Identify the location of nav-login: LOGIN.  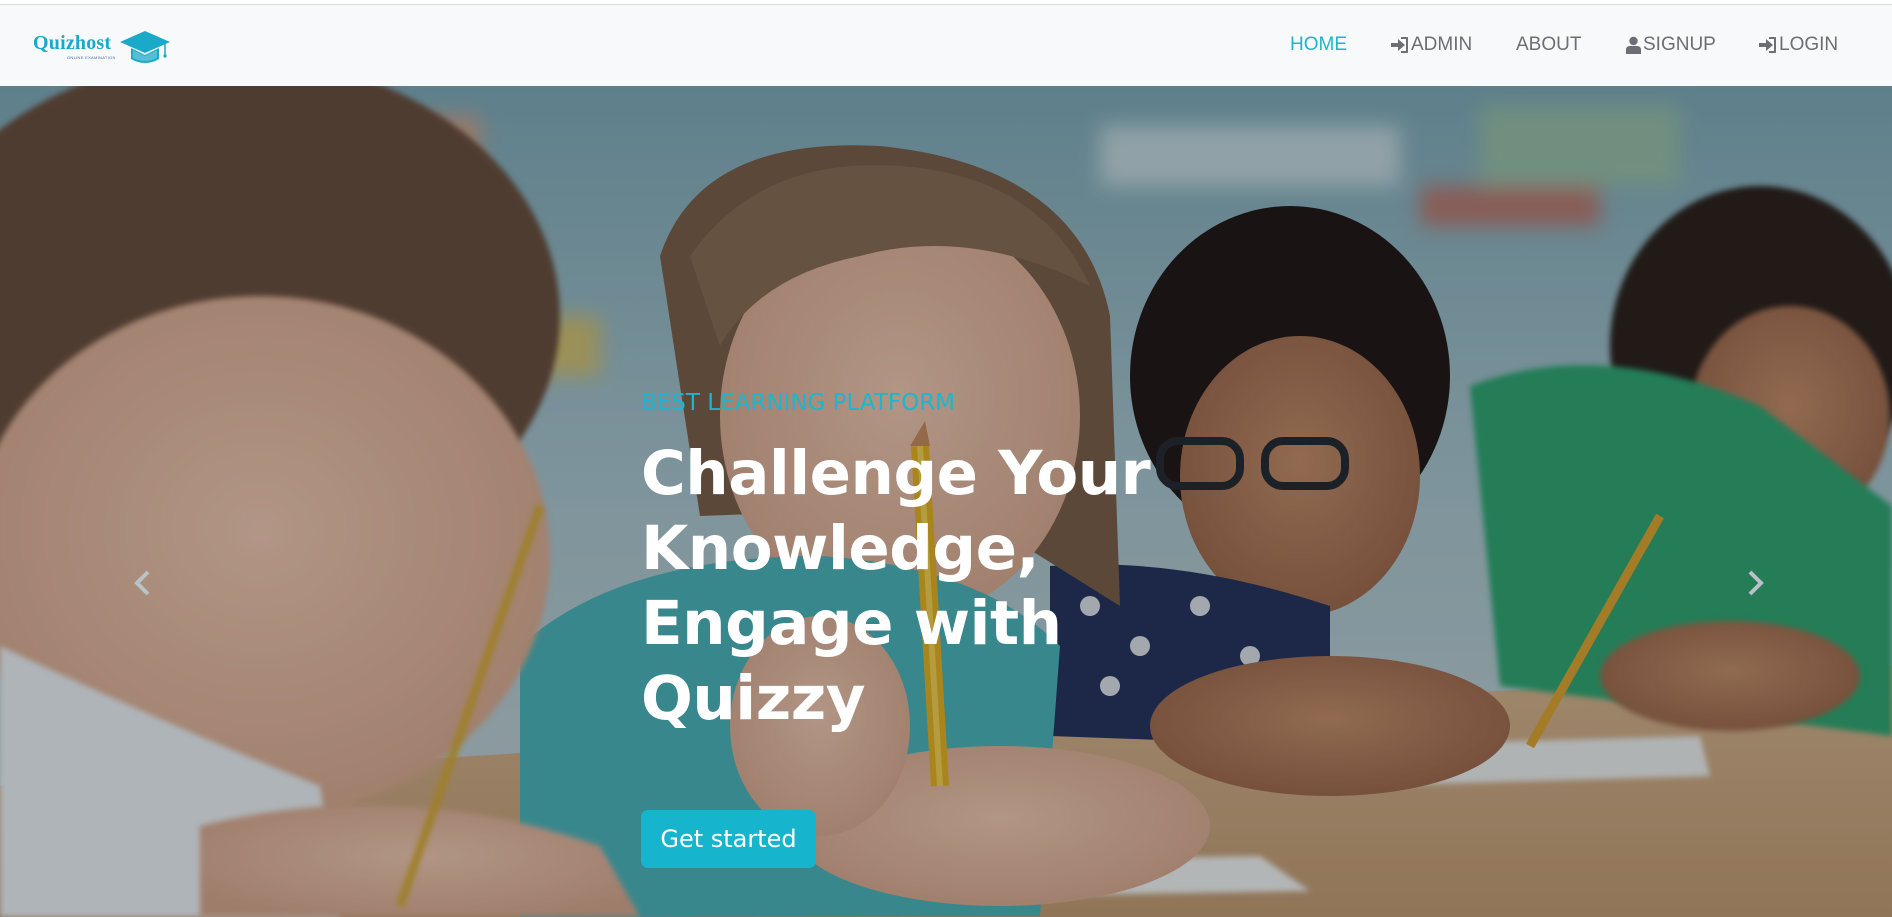
(1798, 45).